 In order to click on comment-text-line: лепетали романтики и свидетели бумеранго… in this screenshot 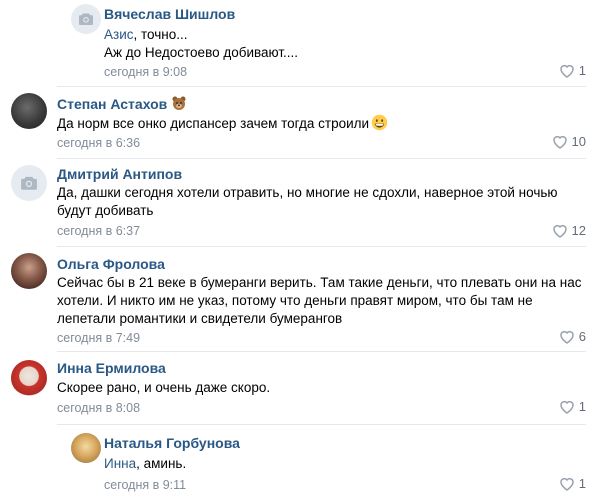, I will do `click(200, 318)`.